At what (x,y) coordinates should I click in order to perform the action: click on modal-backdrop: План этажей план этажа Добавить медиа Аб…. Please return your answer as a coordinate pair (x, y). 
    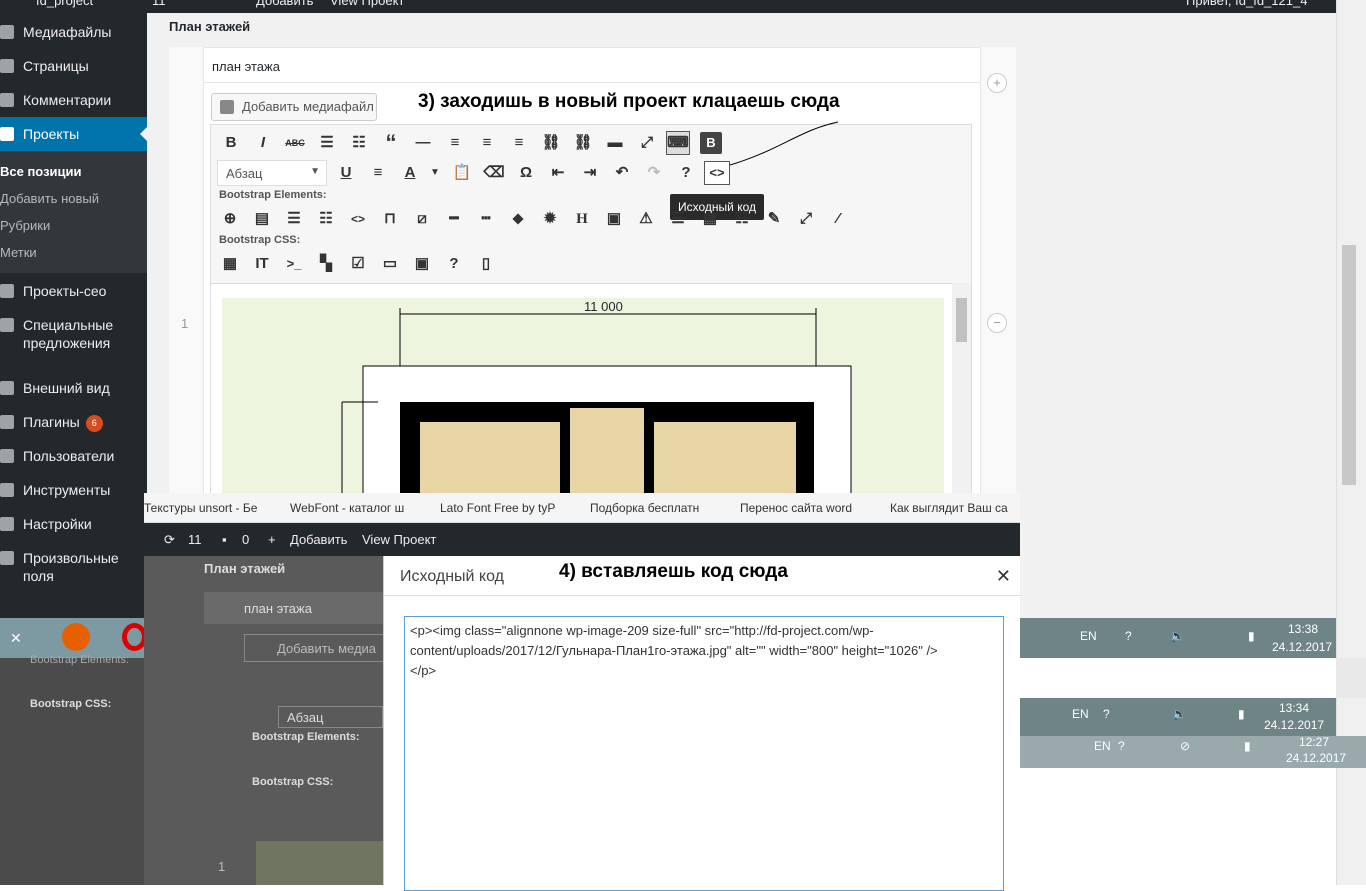
    Looking at the image, I should click on (264, 720).